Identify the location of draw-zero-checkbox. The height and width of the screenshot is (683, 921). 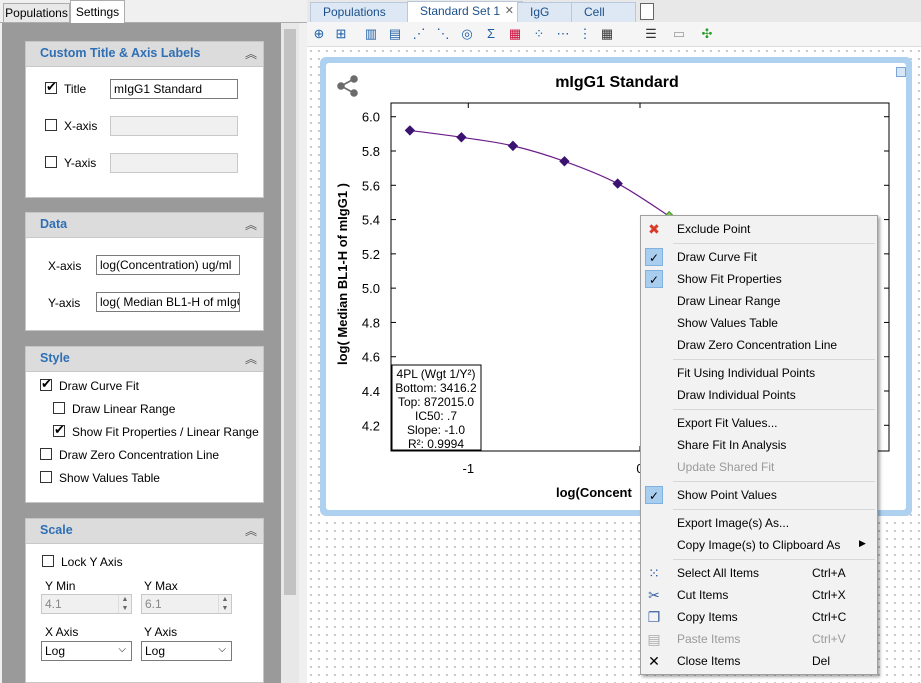
(46, 454).